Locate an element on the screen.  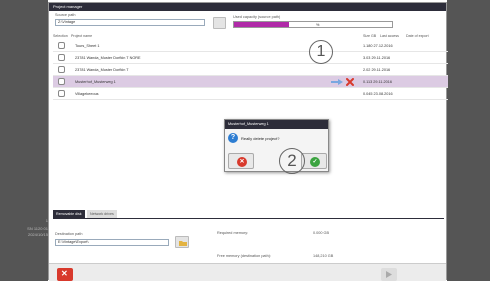
next-button is located at coordinates (389, 274).